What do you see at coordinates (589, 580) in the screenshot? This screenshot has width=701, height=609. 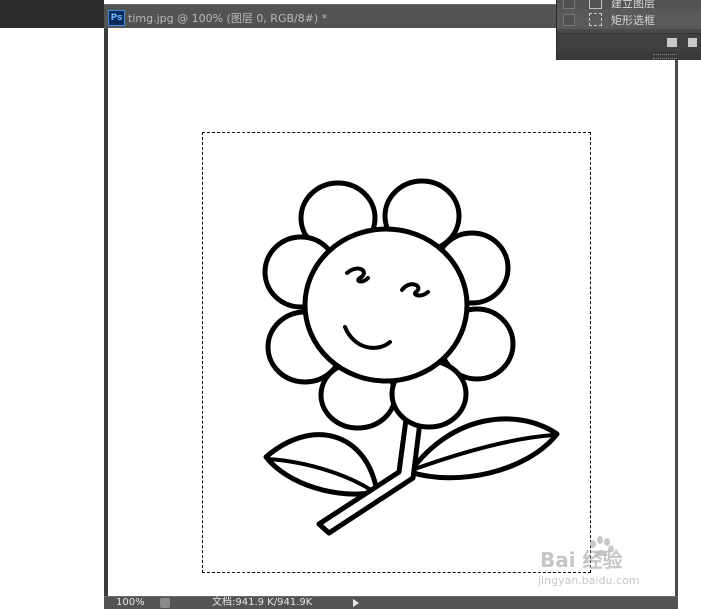 I see `watermark-url: jingyan.baidu.com` at bounding box center [589, 580].